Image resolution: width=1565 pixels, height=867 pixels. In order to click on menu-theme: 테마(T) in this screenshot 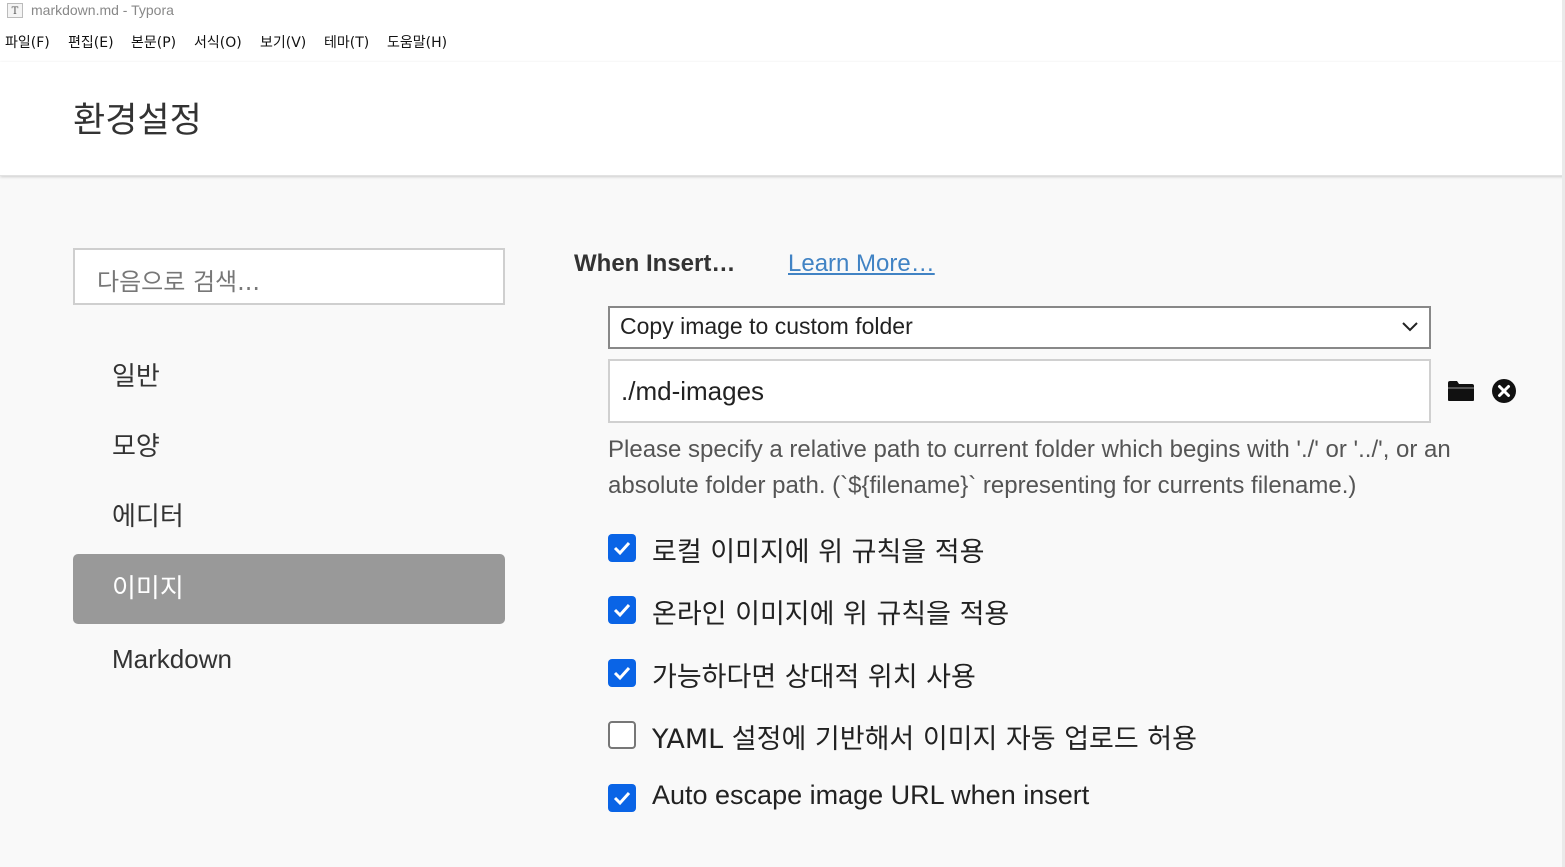, I will do `click(346, 42)`.